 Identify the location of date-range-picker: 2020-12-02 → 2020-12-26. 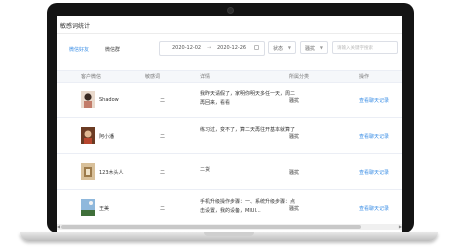
(212, 48).